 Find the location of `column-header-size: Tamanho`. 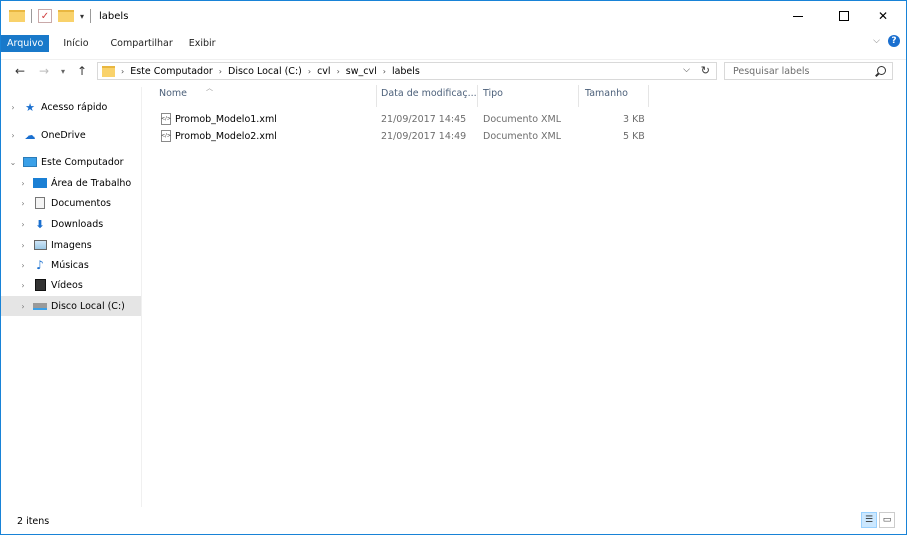

column-header-size: Tamanho is located at coordinates (606, 95).